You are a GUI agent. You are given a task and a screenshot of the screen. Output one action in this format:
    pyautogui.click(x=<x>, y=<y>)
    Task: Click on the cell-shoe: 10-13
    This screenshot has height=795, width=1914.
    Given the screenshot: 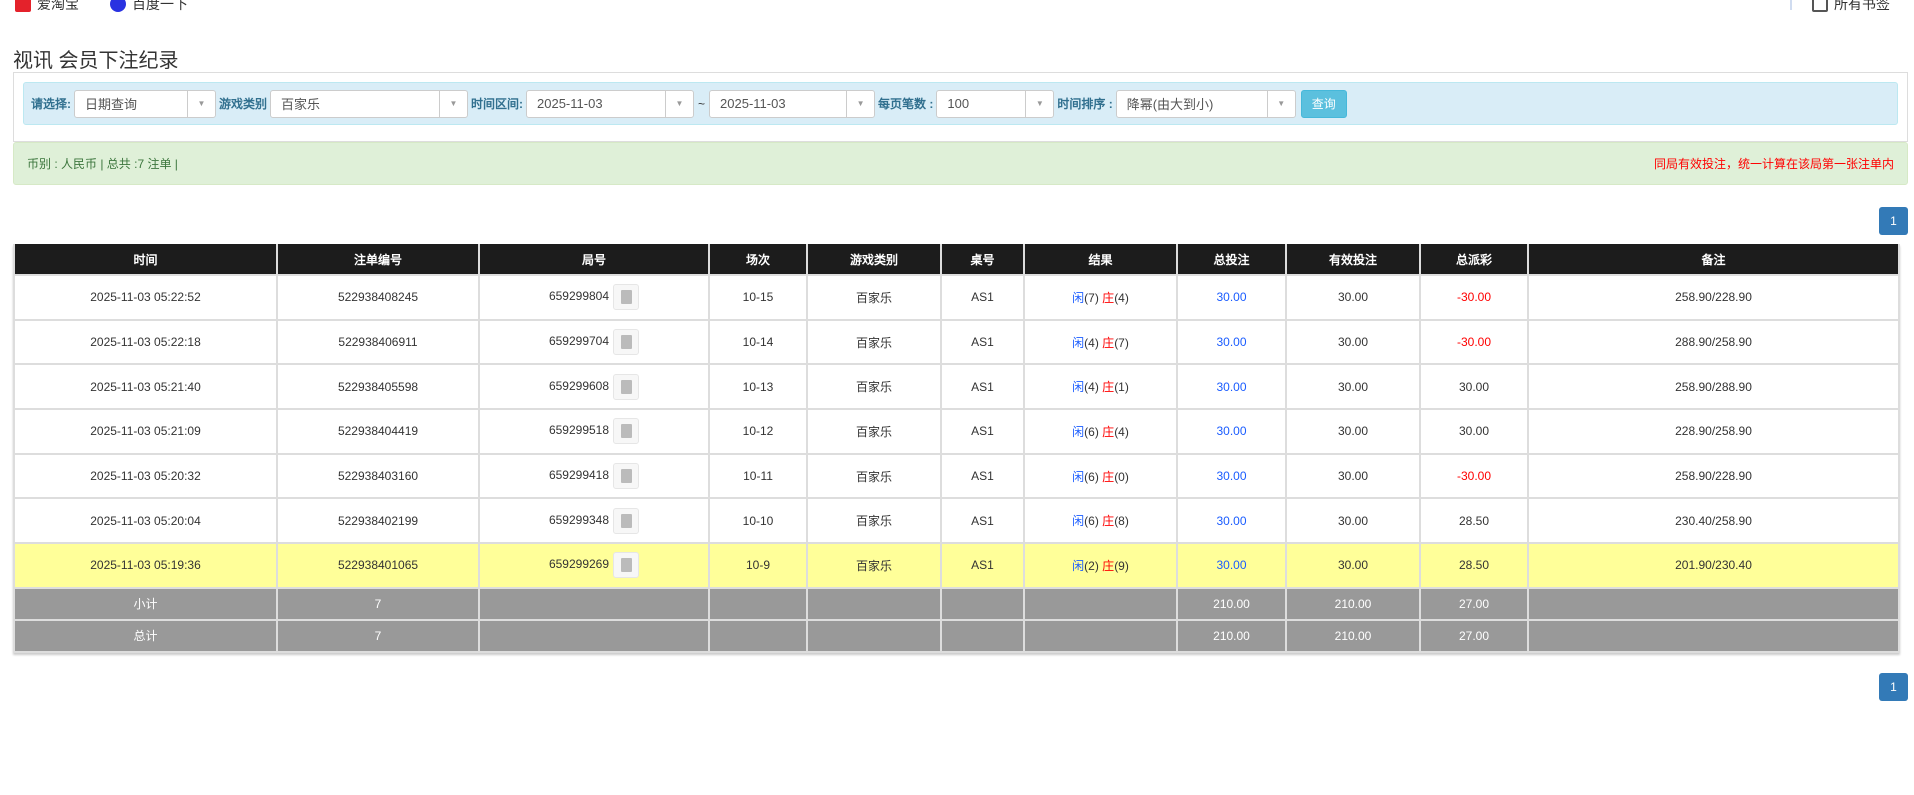 What is the action you would take?
    pyautogui.click(x=758, y=387)
    